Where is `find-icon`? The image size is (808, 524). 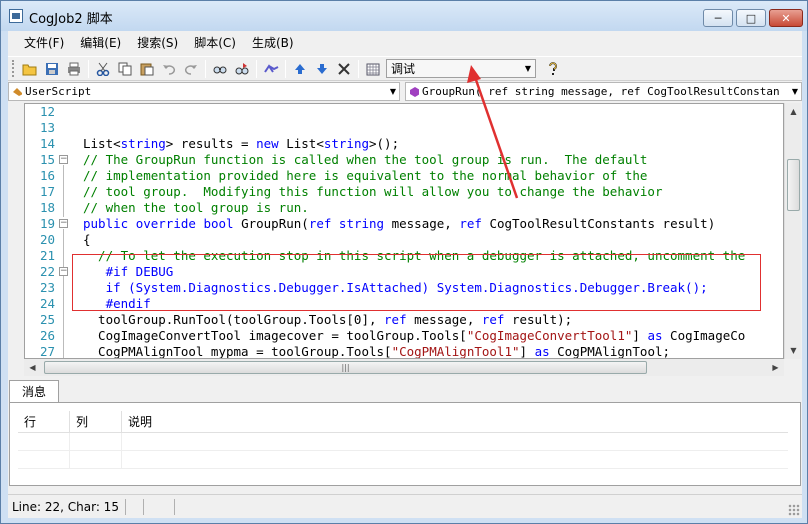
find-icon is located at coordinates (220, 69).